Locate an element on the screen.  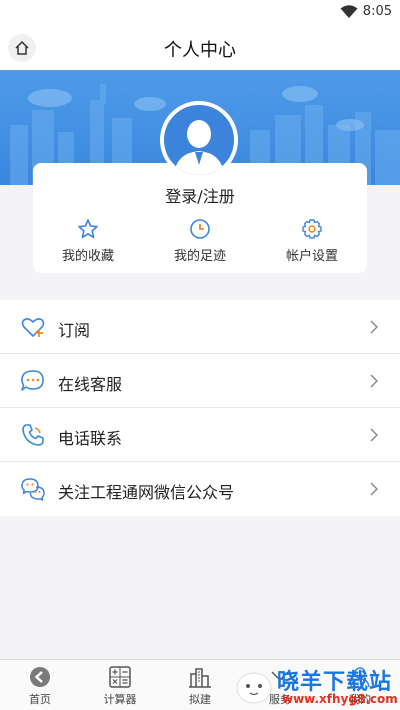
title-bar: 个人中心 is located at coordinates (200, 47).